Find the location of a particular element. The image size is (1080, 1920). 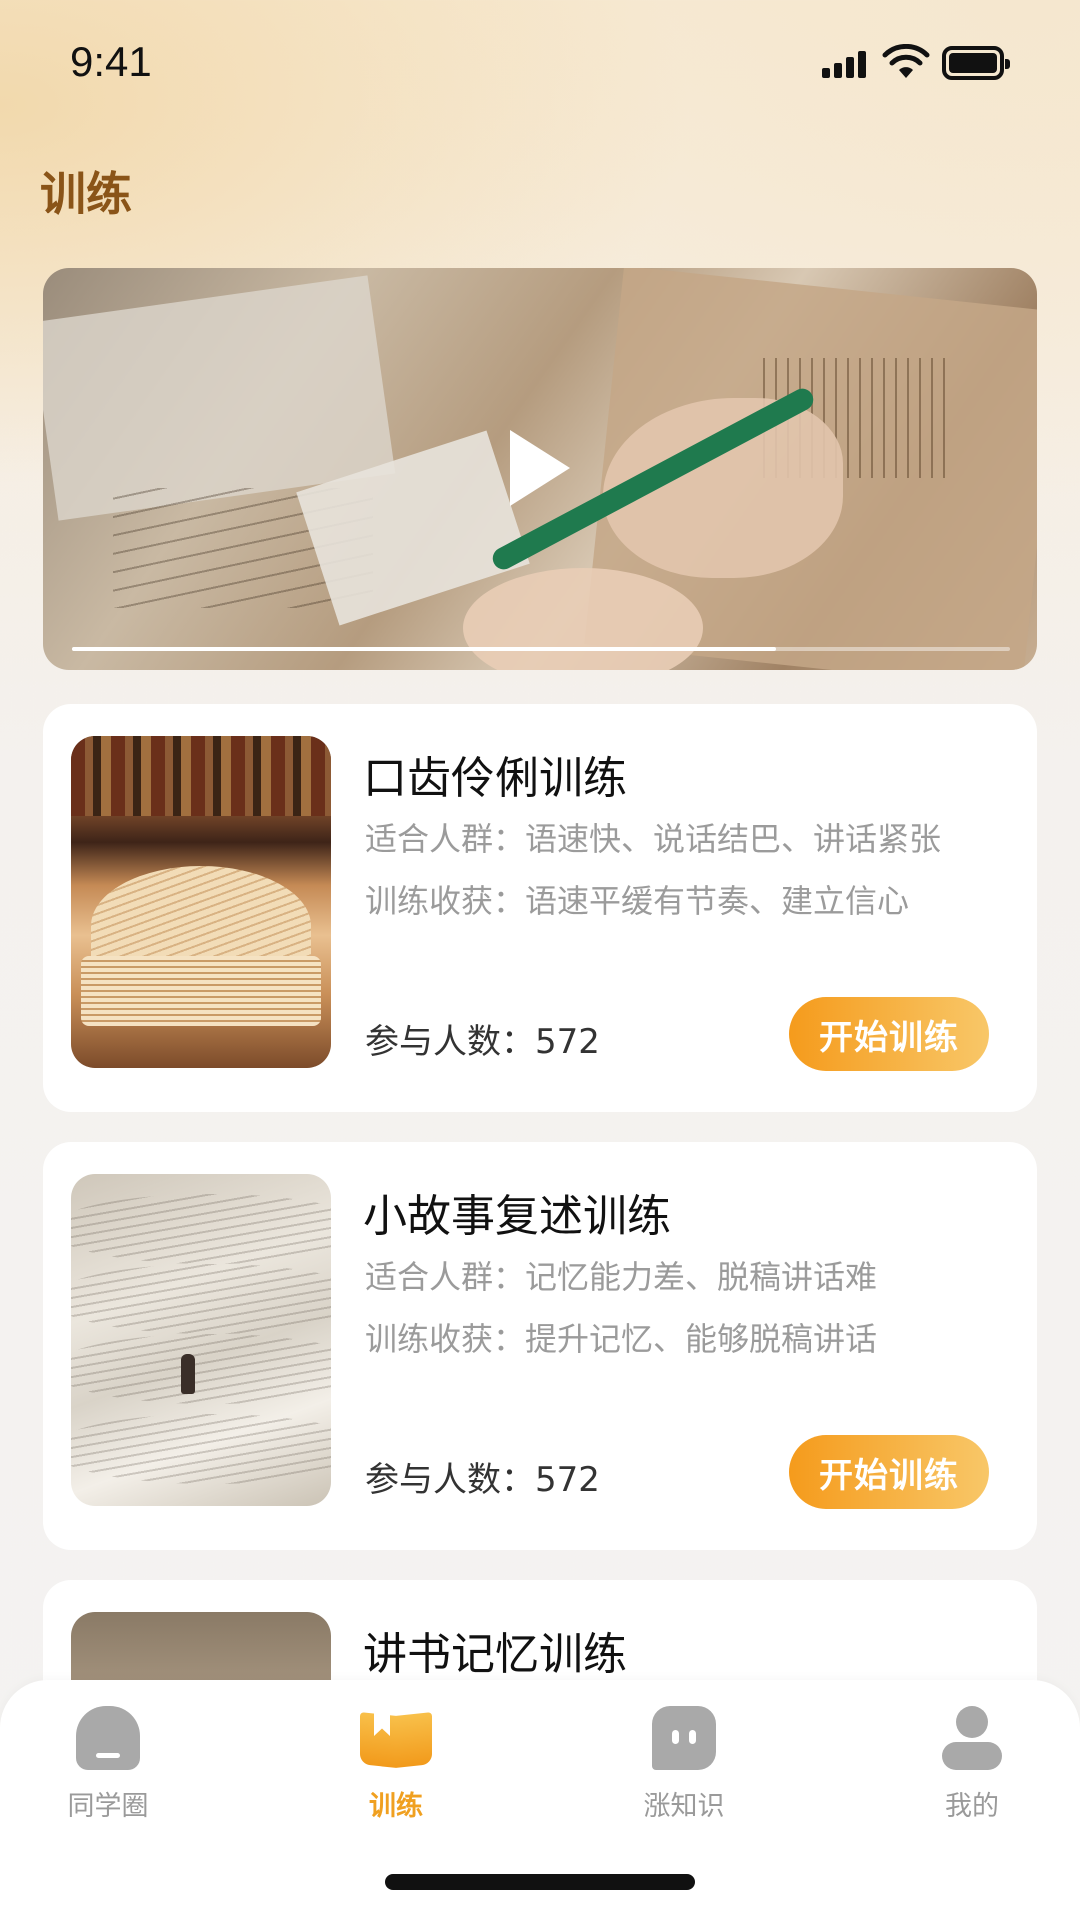

wifi-icon is located at coordinates (906, 61).